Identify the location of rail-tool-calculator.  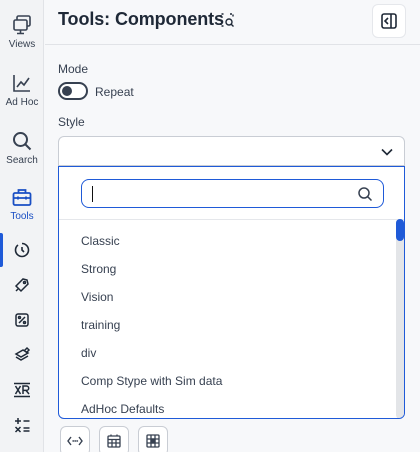
(22, 425).